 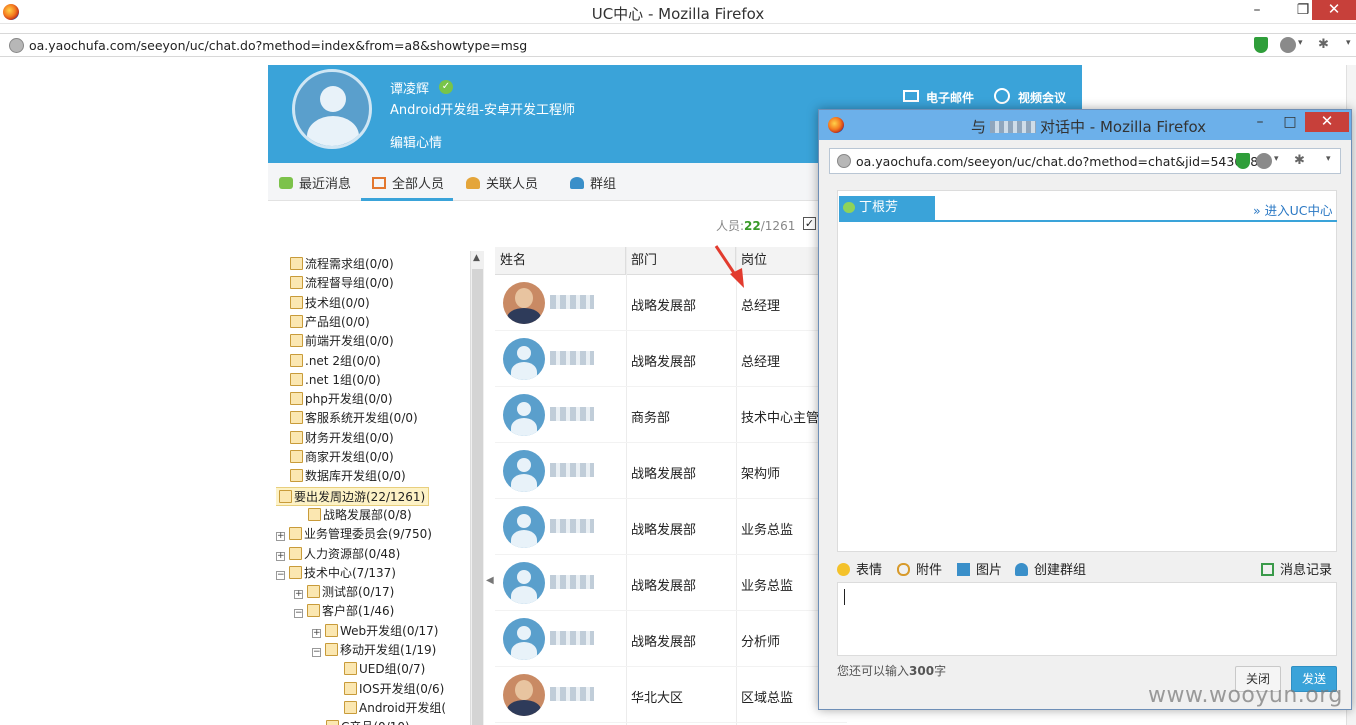 I want to click on tree-node: 数据库开发组(0/0), so click(x=348, y=476).